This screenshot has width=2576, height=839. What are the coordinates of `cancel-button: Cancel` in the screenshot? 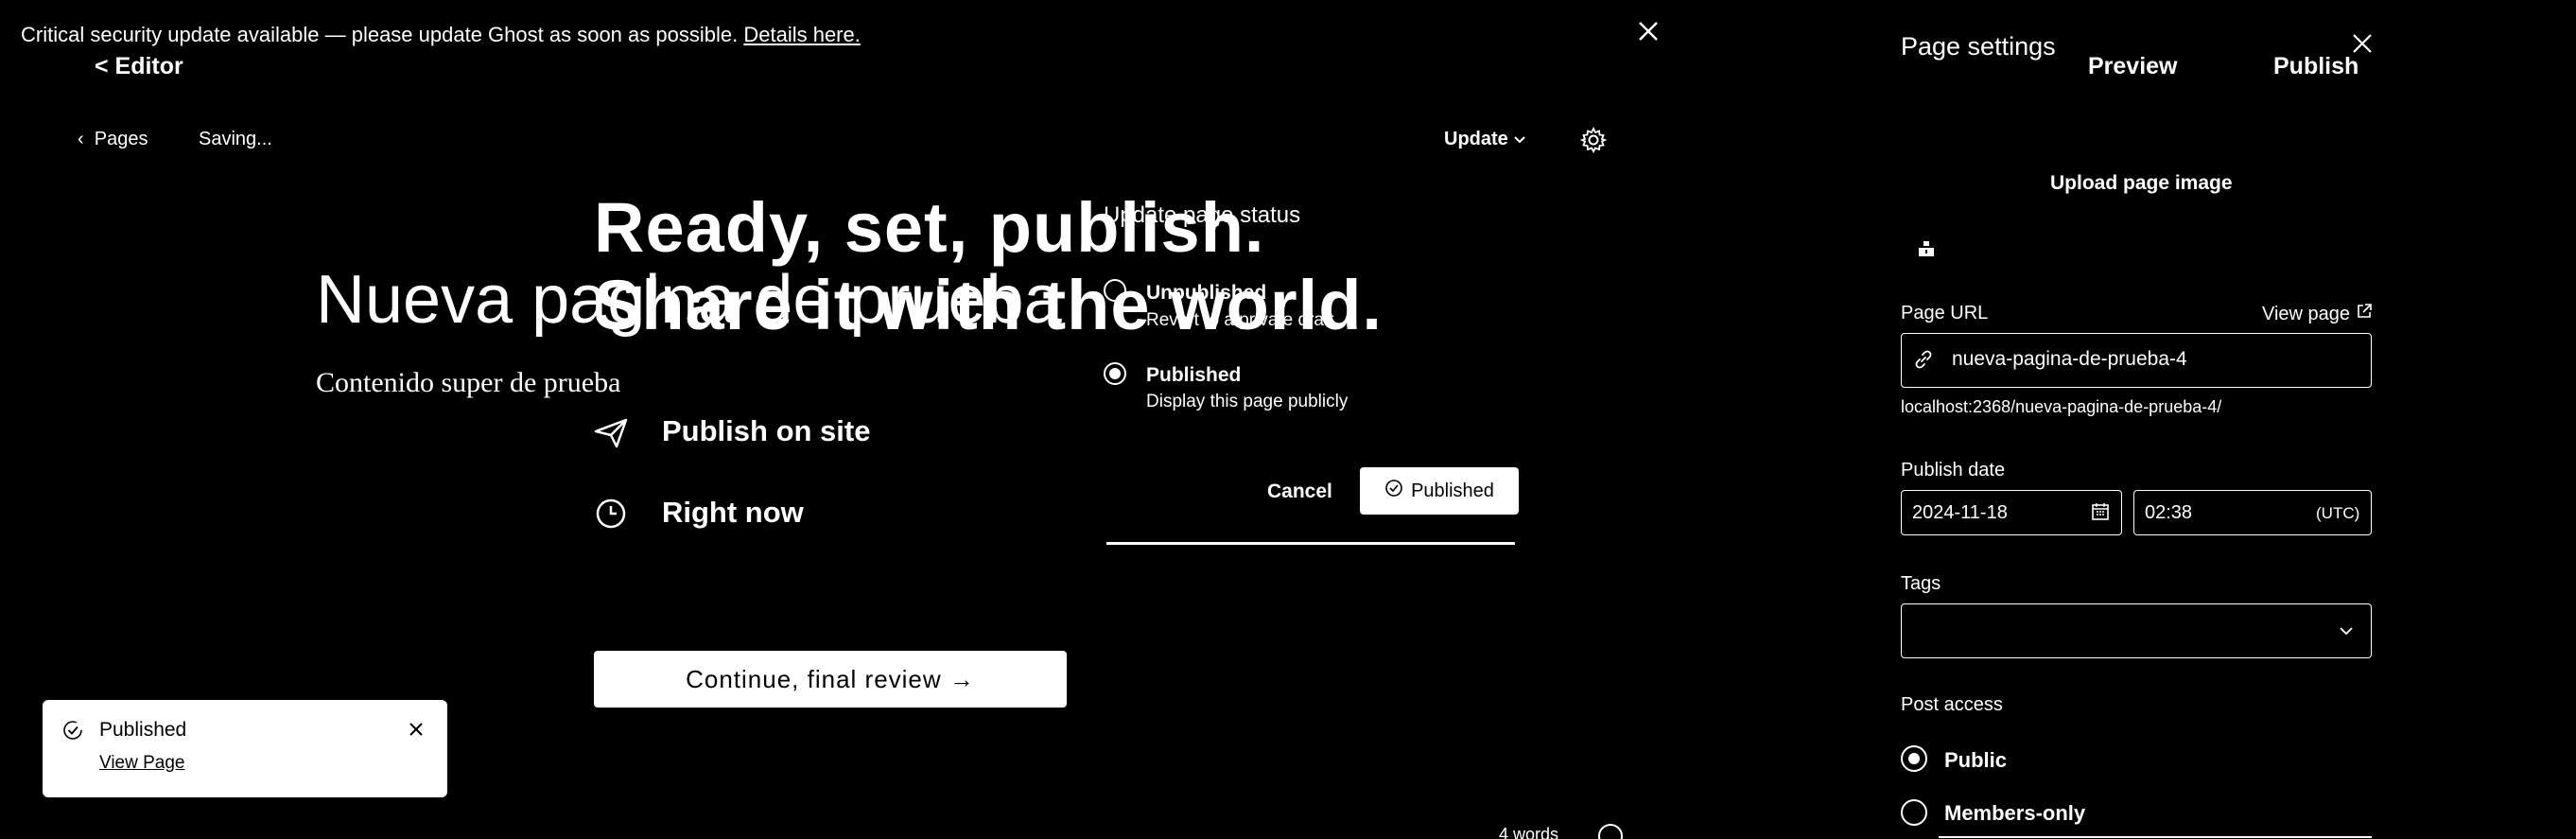 It's located at (1299, 492).